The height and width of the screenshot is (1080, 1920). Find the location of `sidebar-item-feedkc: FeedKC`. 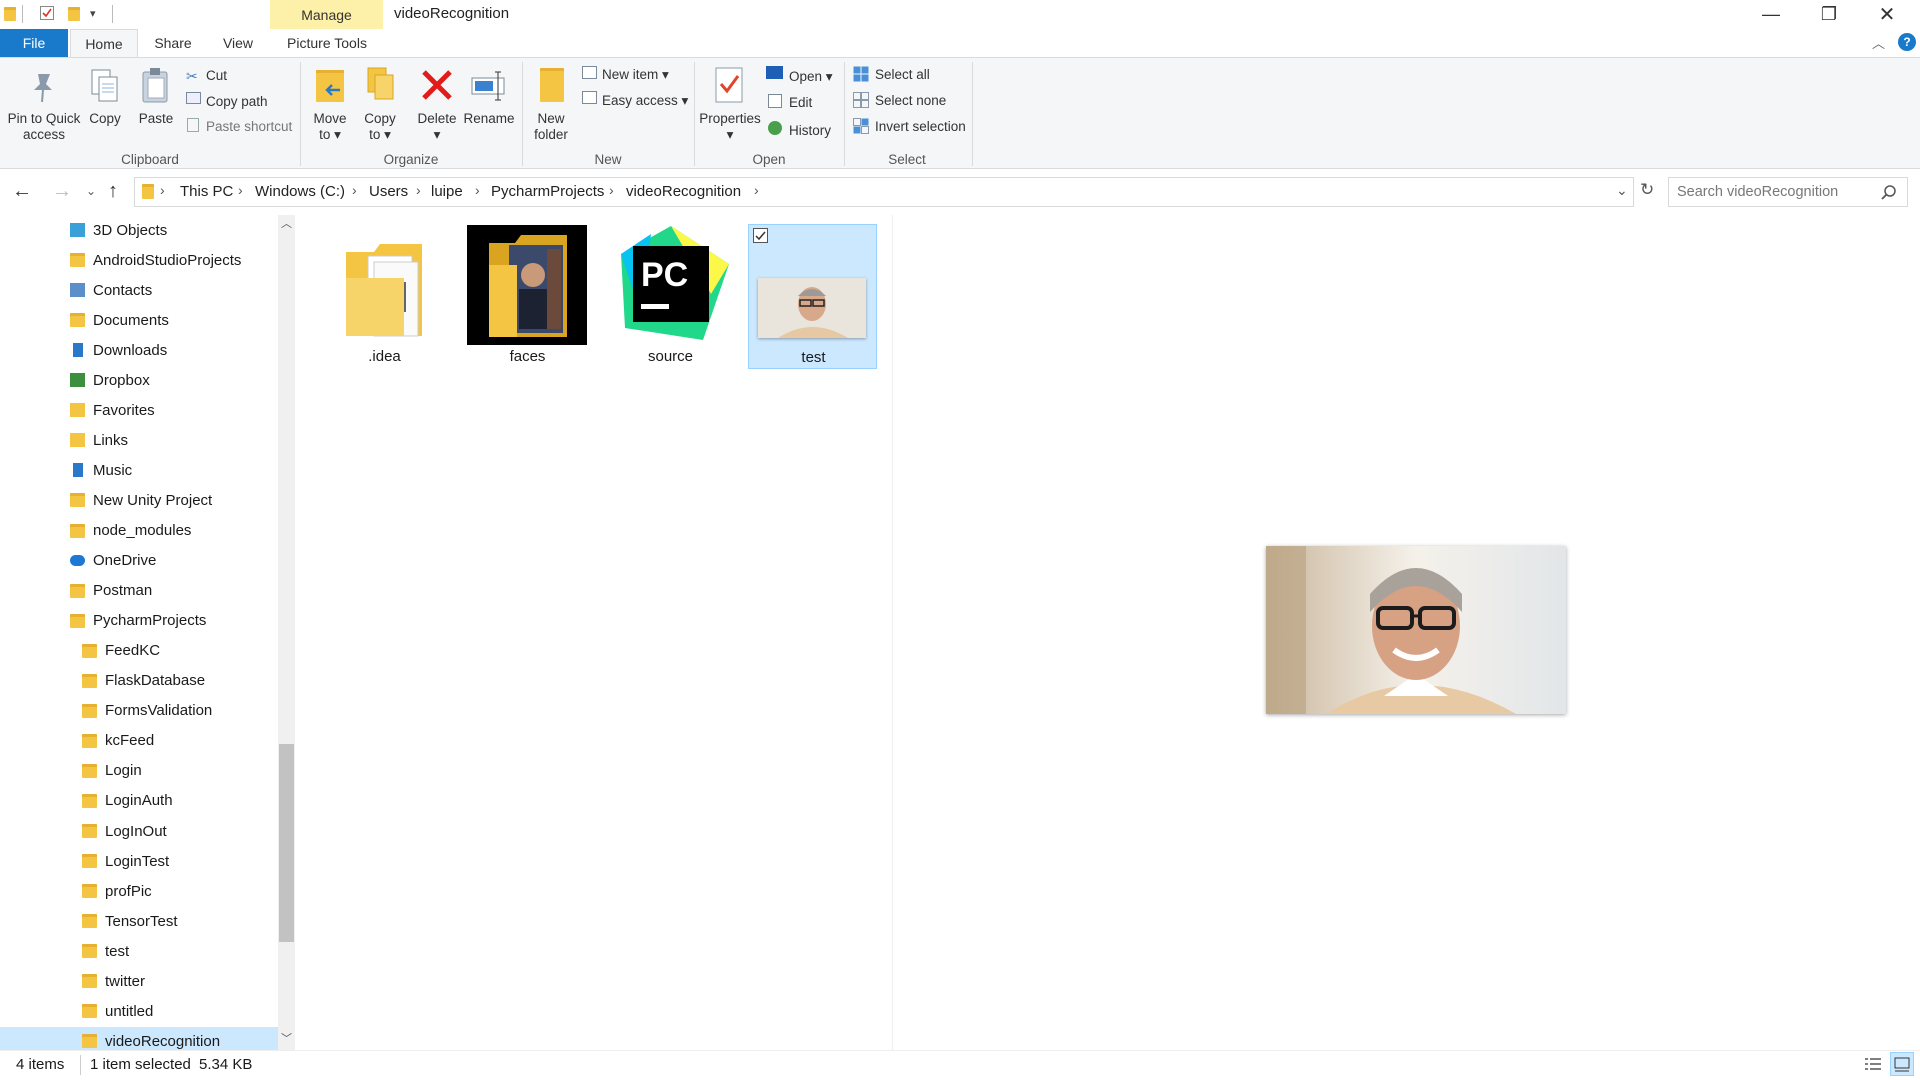

sidebar-item-feedkc: FeedKC is located at coordinates (139, 651).